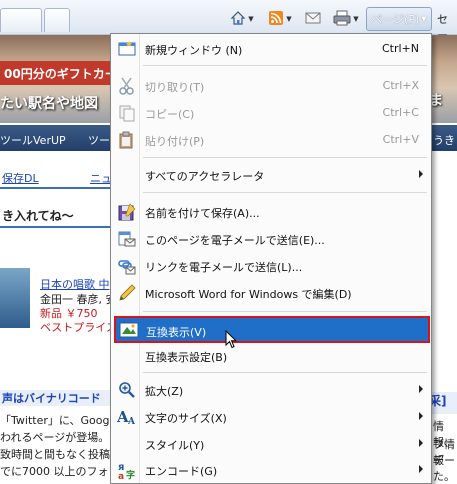 Image resolution: width=457 pixels, height=484 pixels. I want to click on nav-item-tool-update: ツールVerUP, so click(33, 140).